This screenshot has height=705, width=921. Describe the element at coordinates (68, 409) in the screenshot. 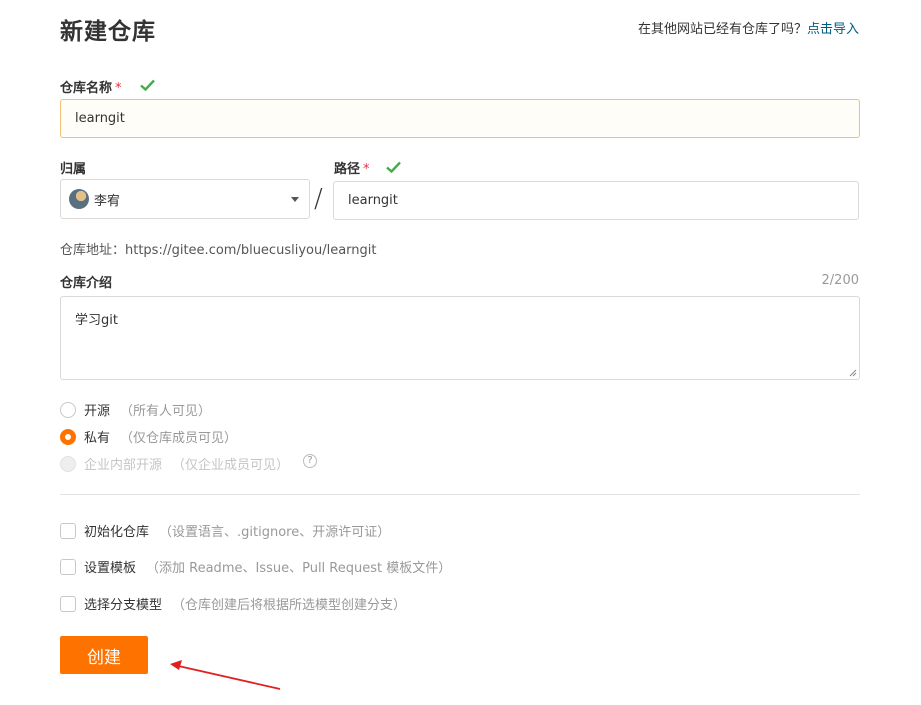

I see `radio-public` at that location.